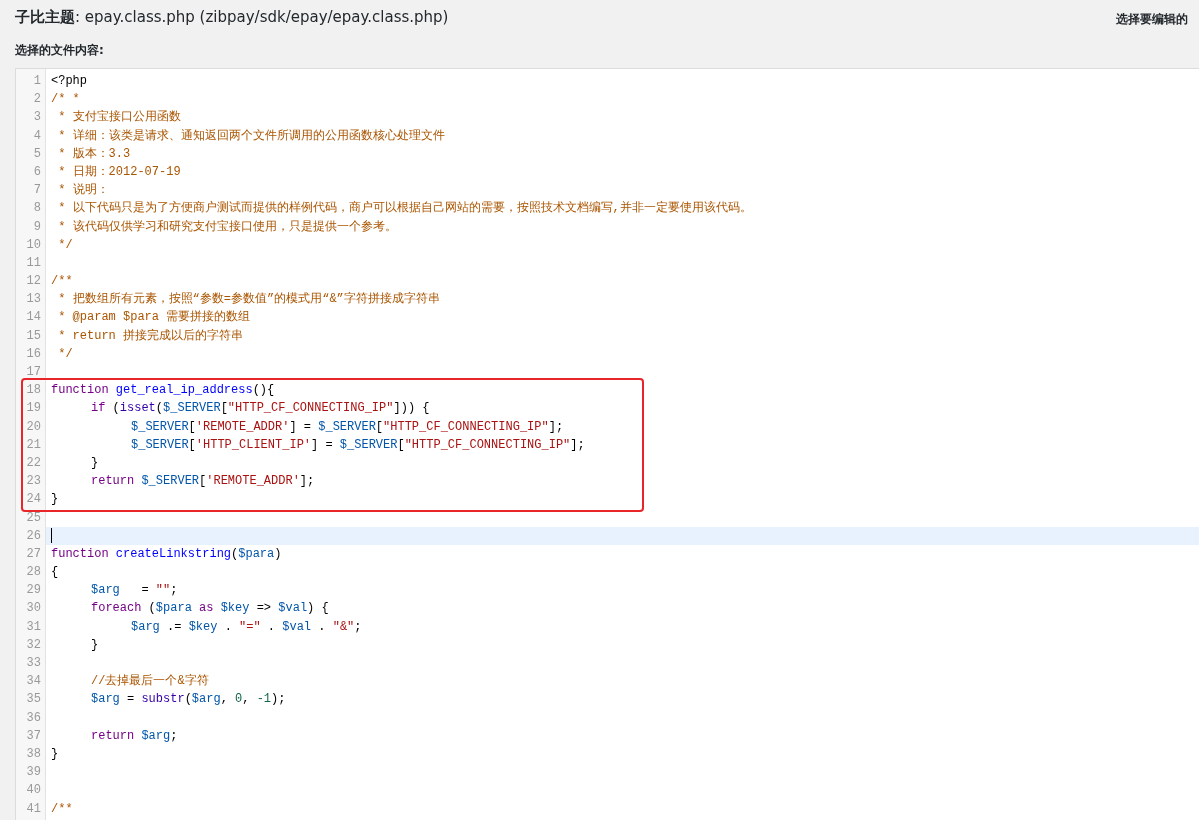  I want to click on line-number: 5, so click(36, 154).